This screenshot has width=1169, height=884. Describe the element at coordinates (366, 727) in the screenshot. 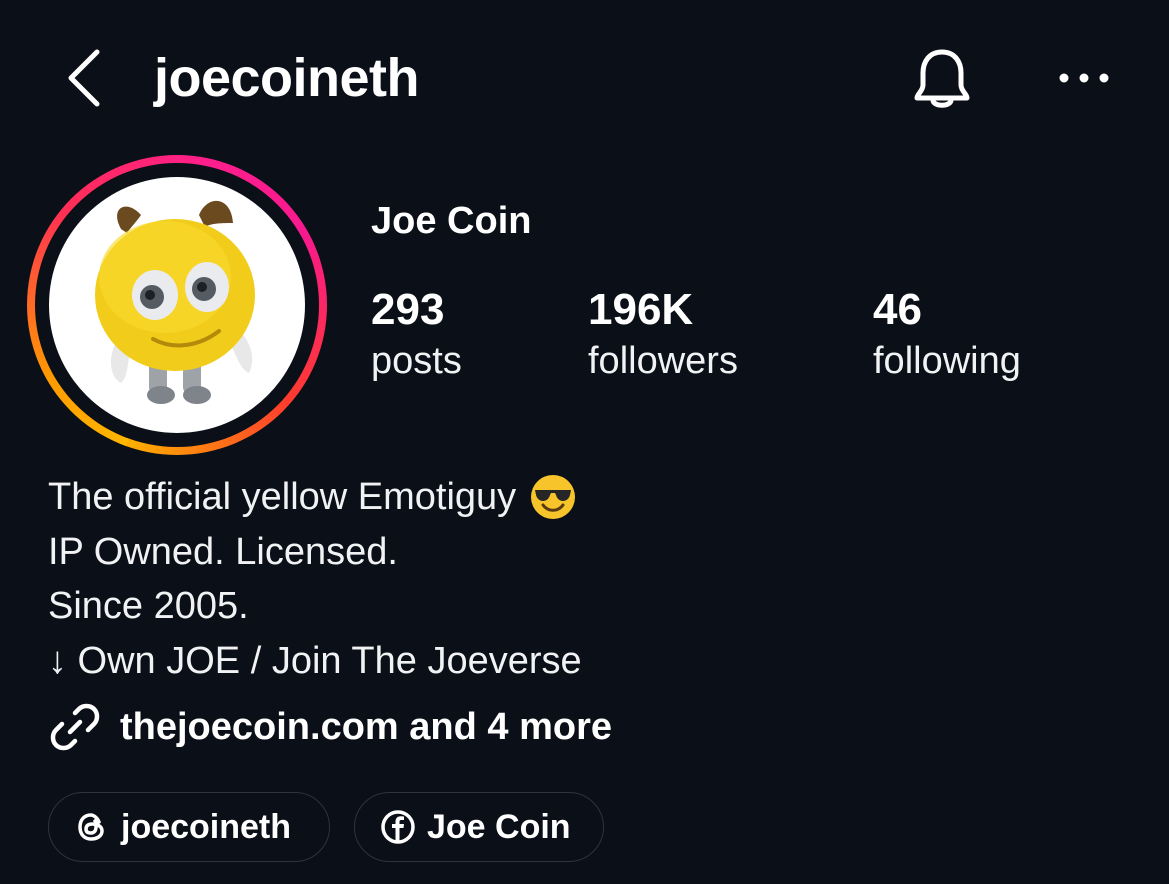

I see `profile-links-text: thejoecoin.com and 4 more` at that location.